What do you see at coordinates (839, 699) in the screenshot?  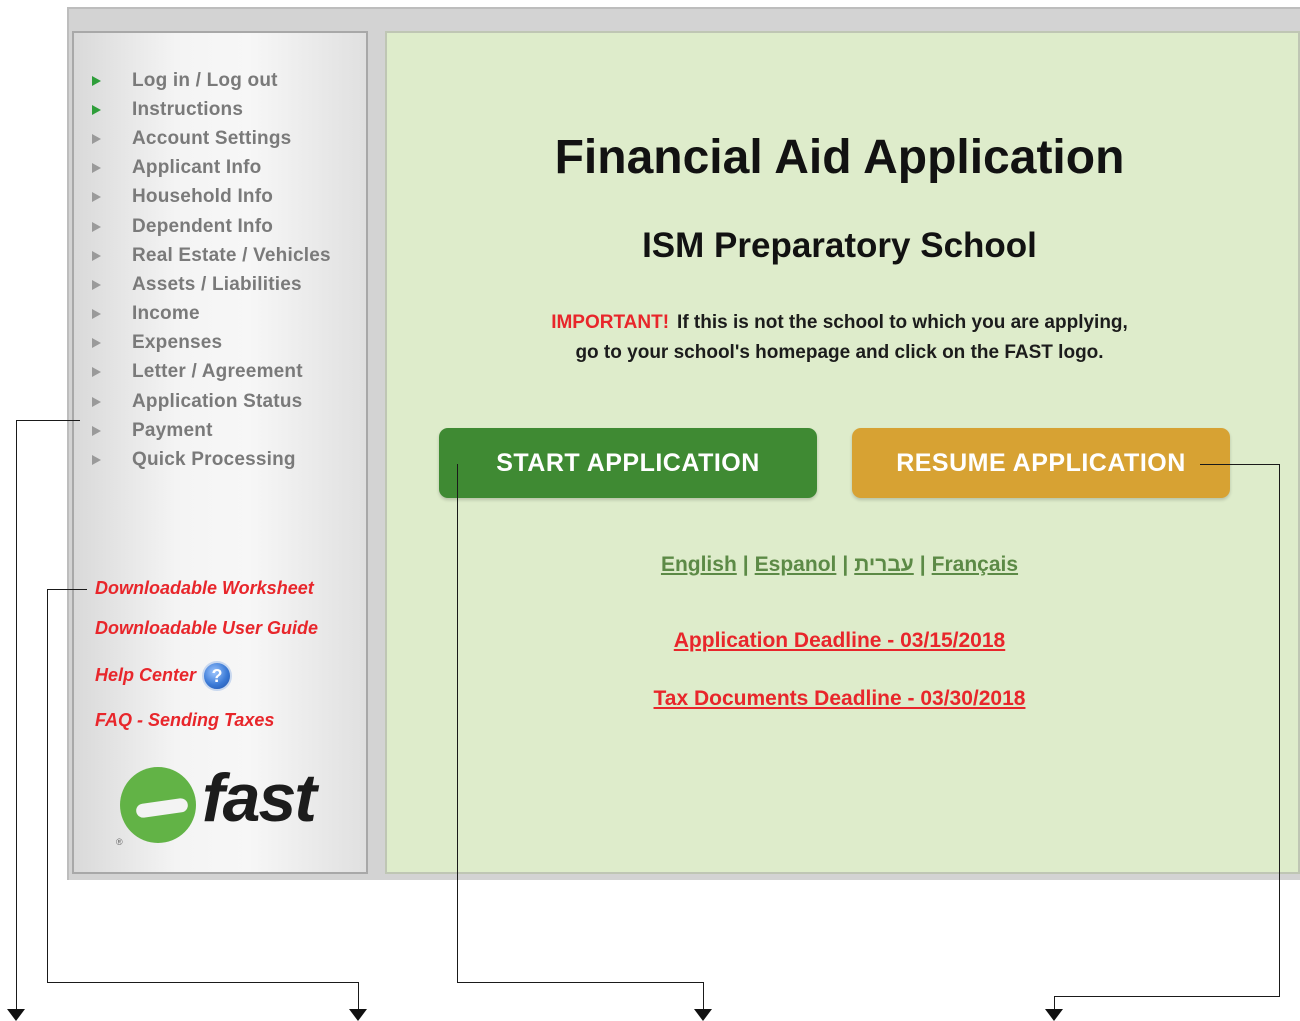 I see `tax-documents-deadline-link: Tax Documents Deadline - 03/30/2018` at bounding box center [839, 699].